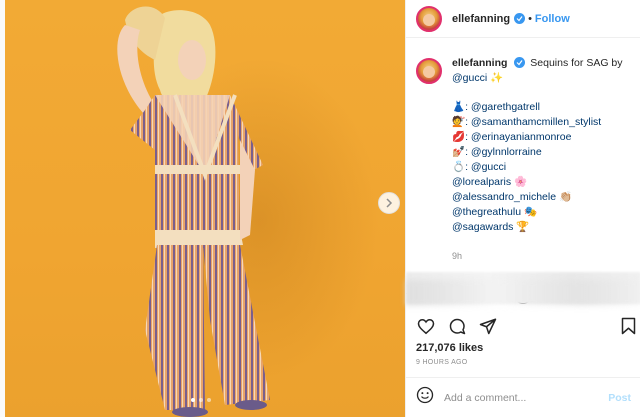  I want to click on next-photo-button, so click(389, 203).